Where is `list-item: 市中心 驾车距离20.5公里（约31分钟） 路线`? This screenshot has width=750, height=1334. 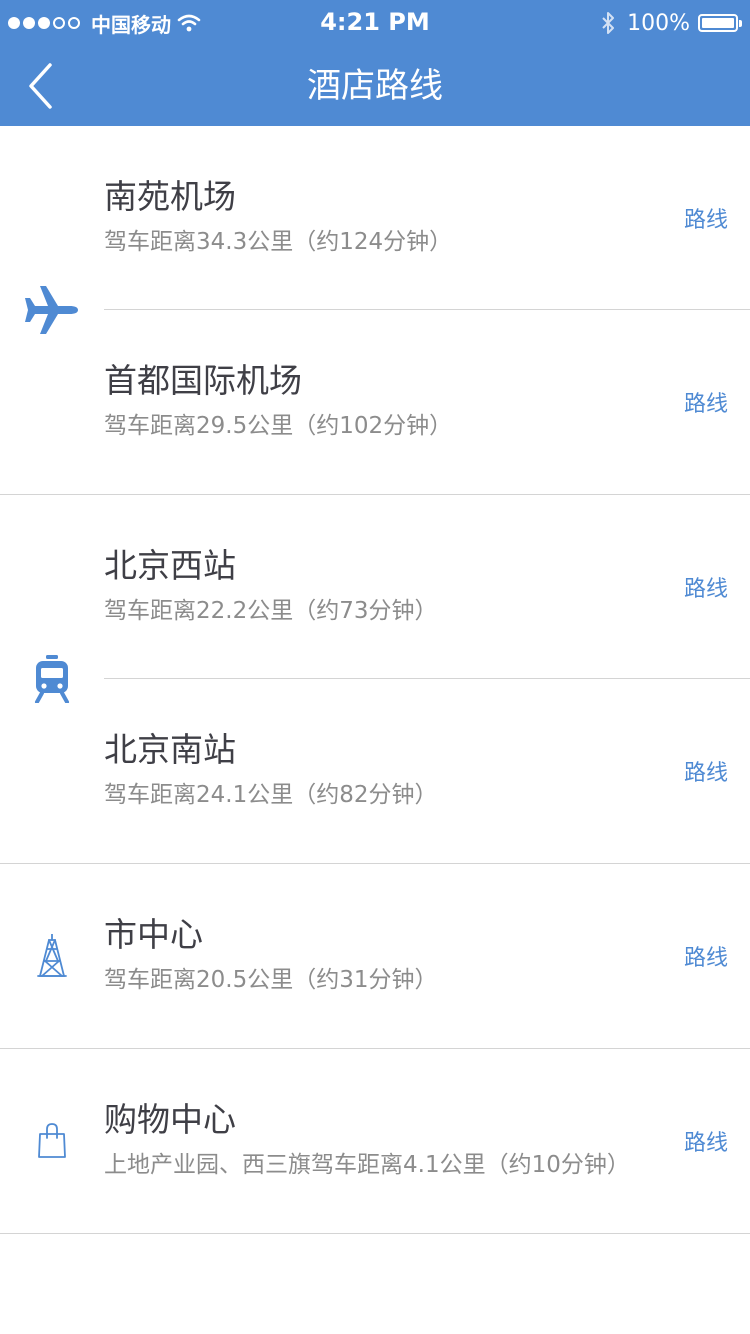 list-item: 市中心 驾车距离20.5公里（约31分钟） 路线 is located at coordinates (375, 956).